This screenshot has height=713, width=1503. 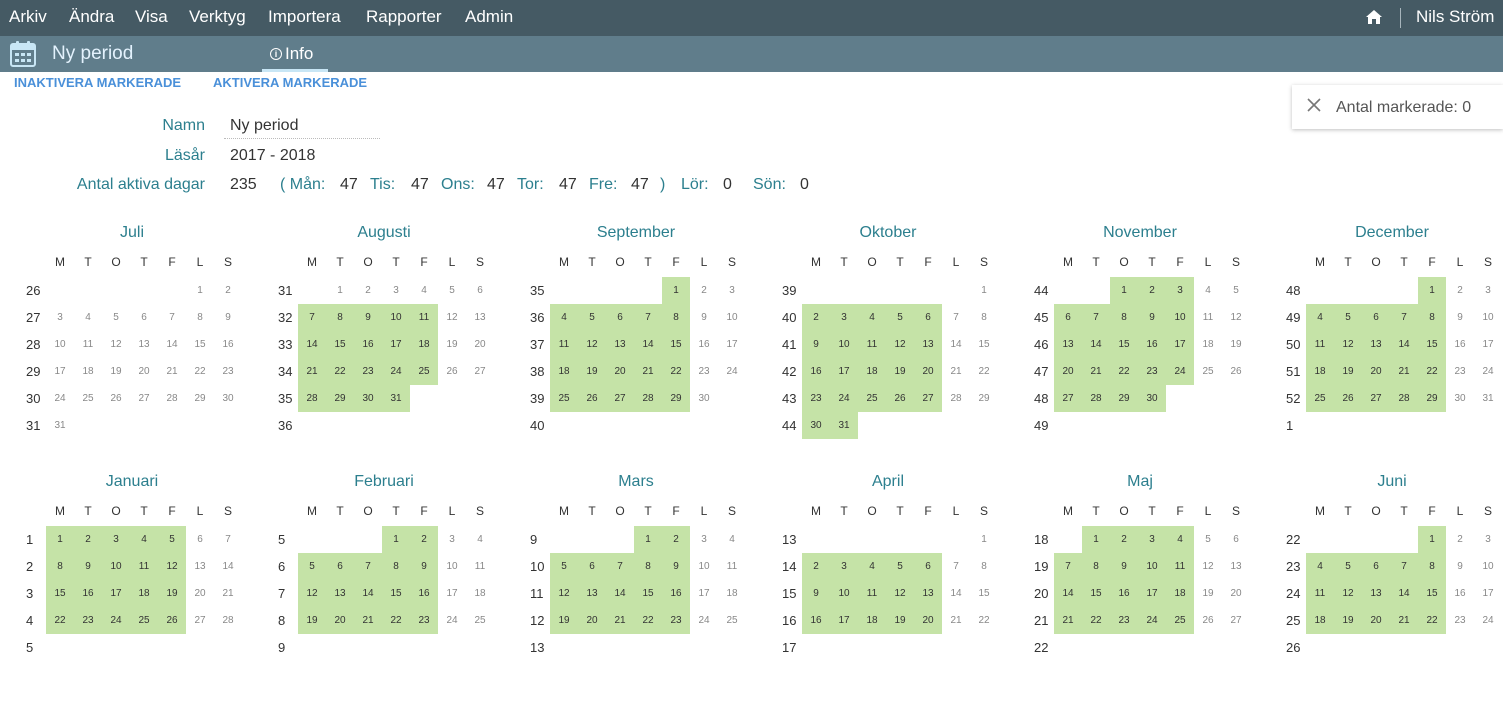 I want to click on day-cell: 26, so click(x=116, y=398).